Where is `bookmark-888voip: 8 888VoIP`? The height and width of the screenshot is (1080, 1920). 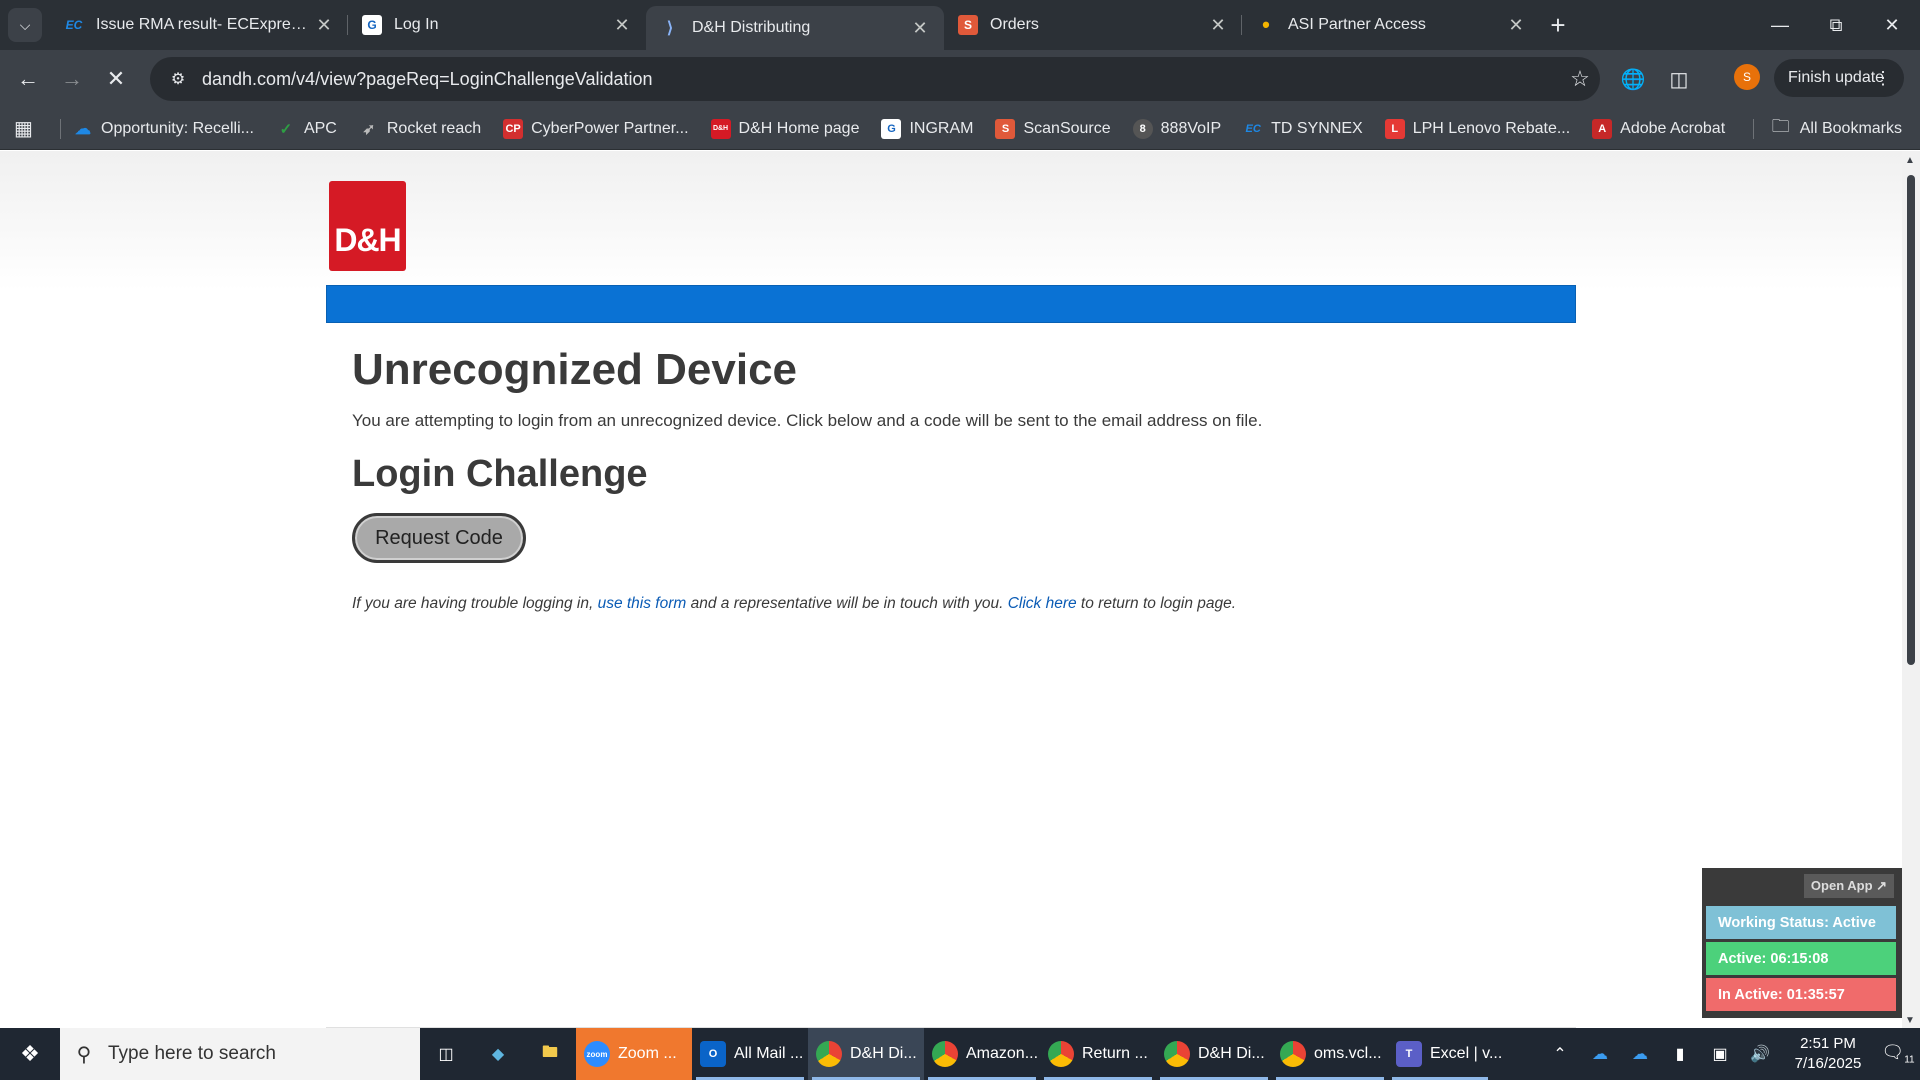
bookmark-888voip: 8 888VoIP is located at coordinates (1176, 128).